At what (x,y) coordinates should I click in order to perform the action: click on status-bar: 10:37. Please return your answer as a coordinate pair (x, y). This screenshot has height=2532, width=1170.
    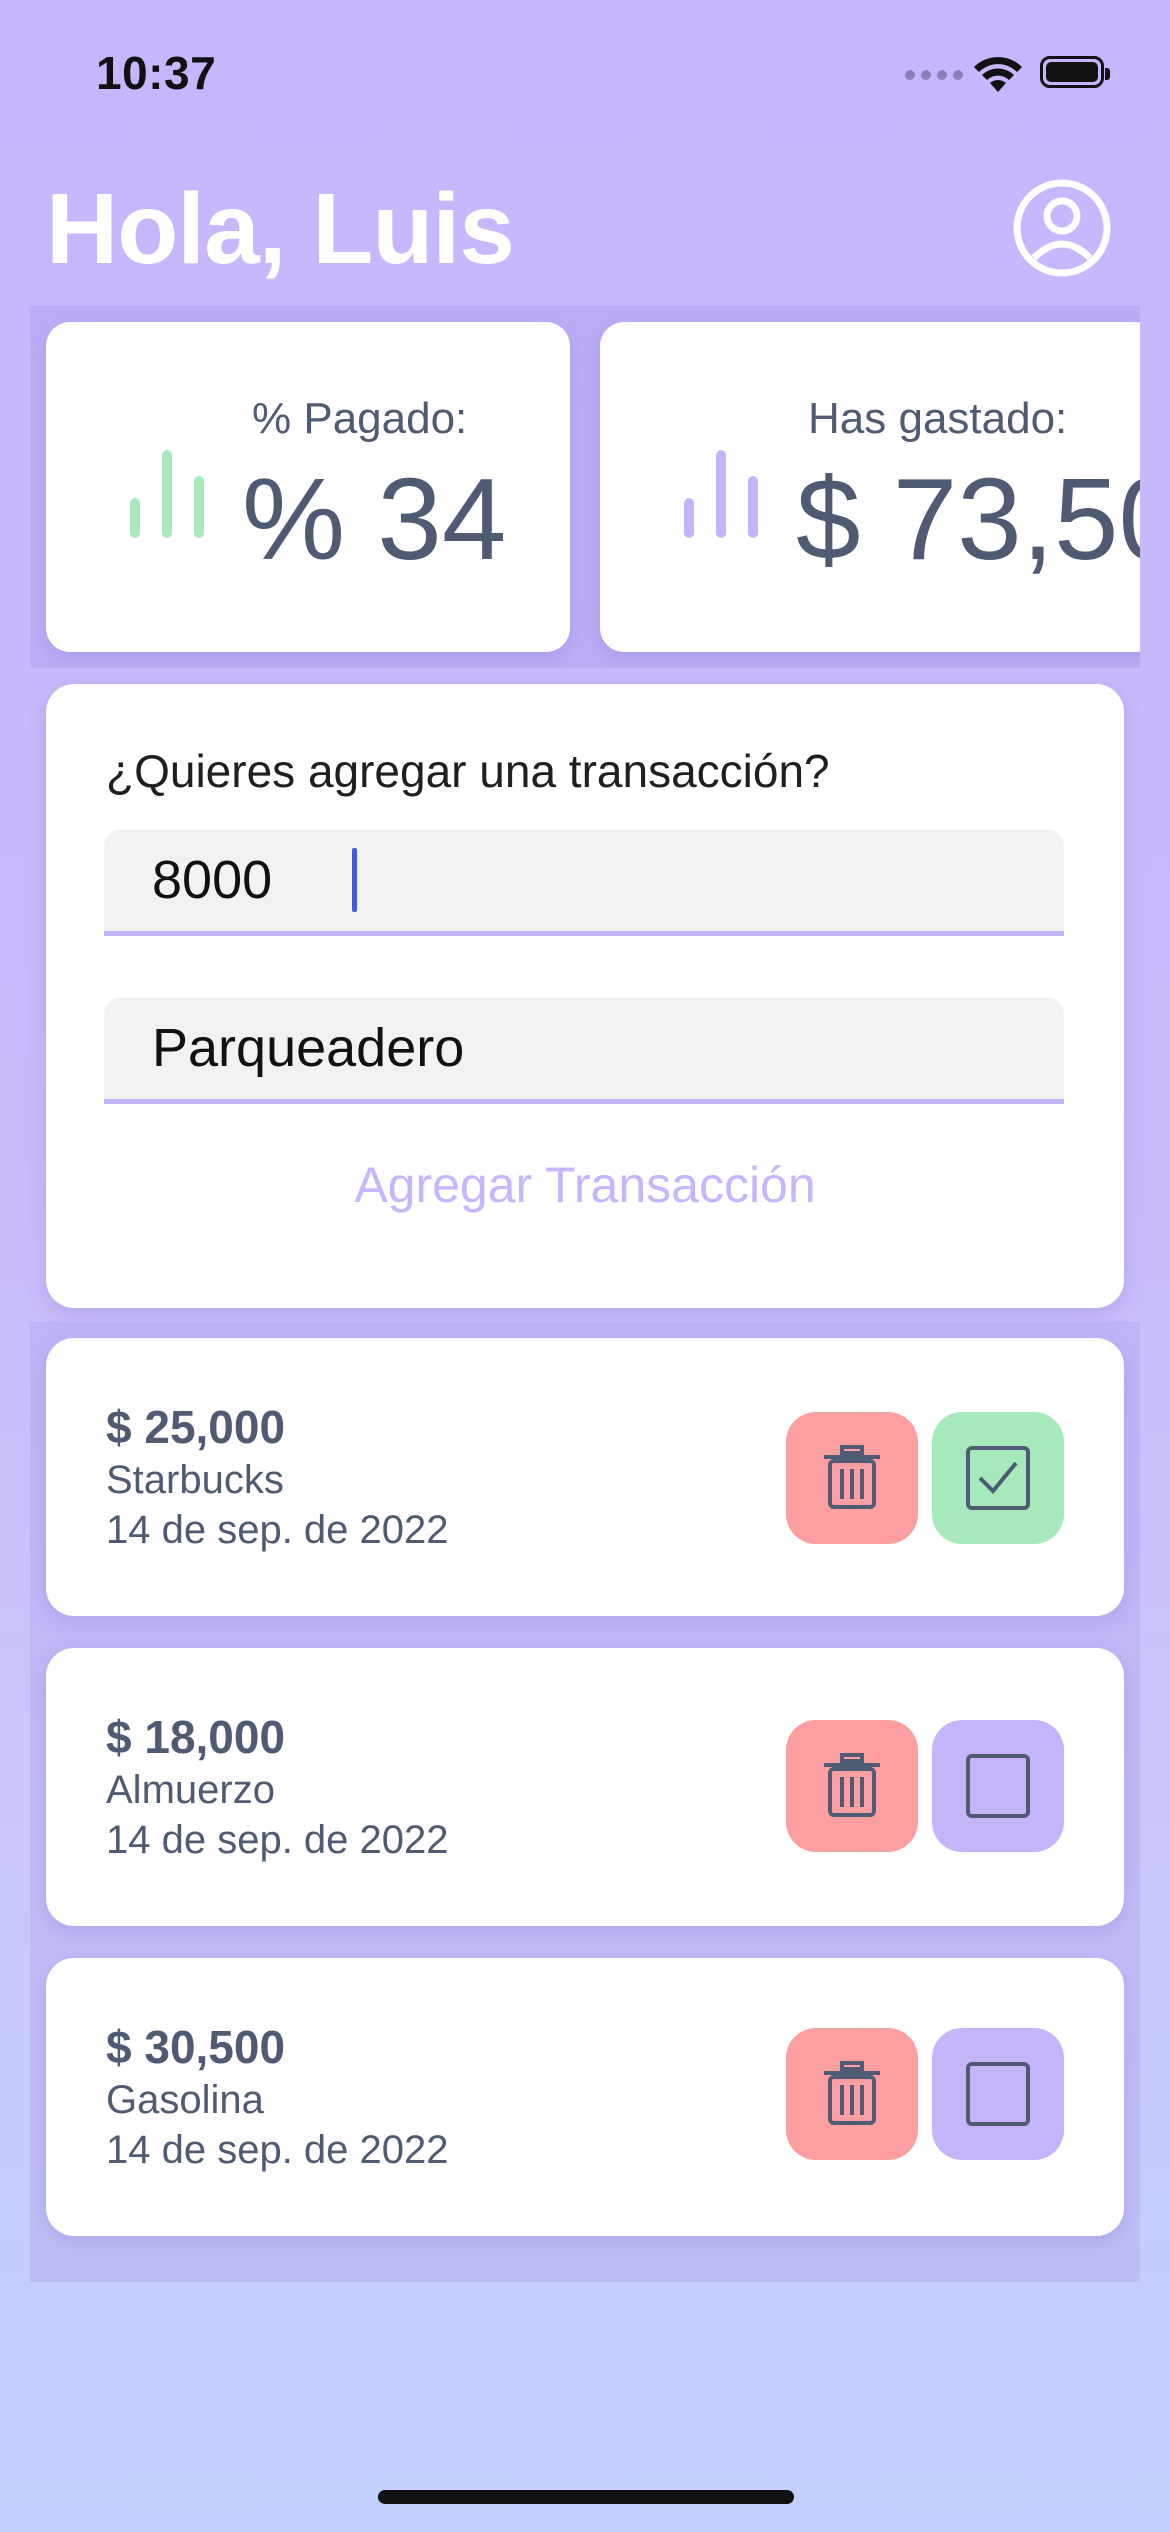
    Looking at the image, I should click on (585, 75).